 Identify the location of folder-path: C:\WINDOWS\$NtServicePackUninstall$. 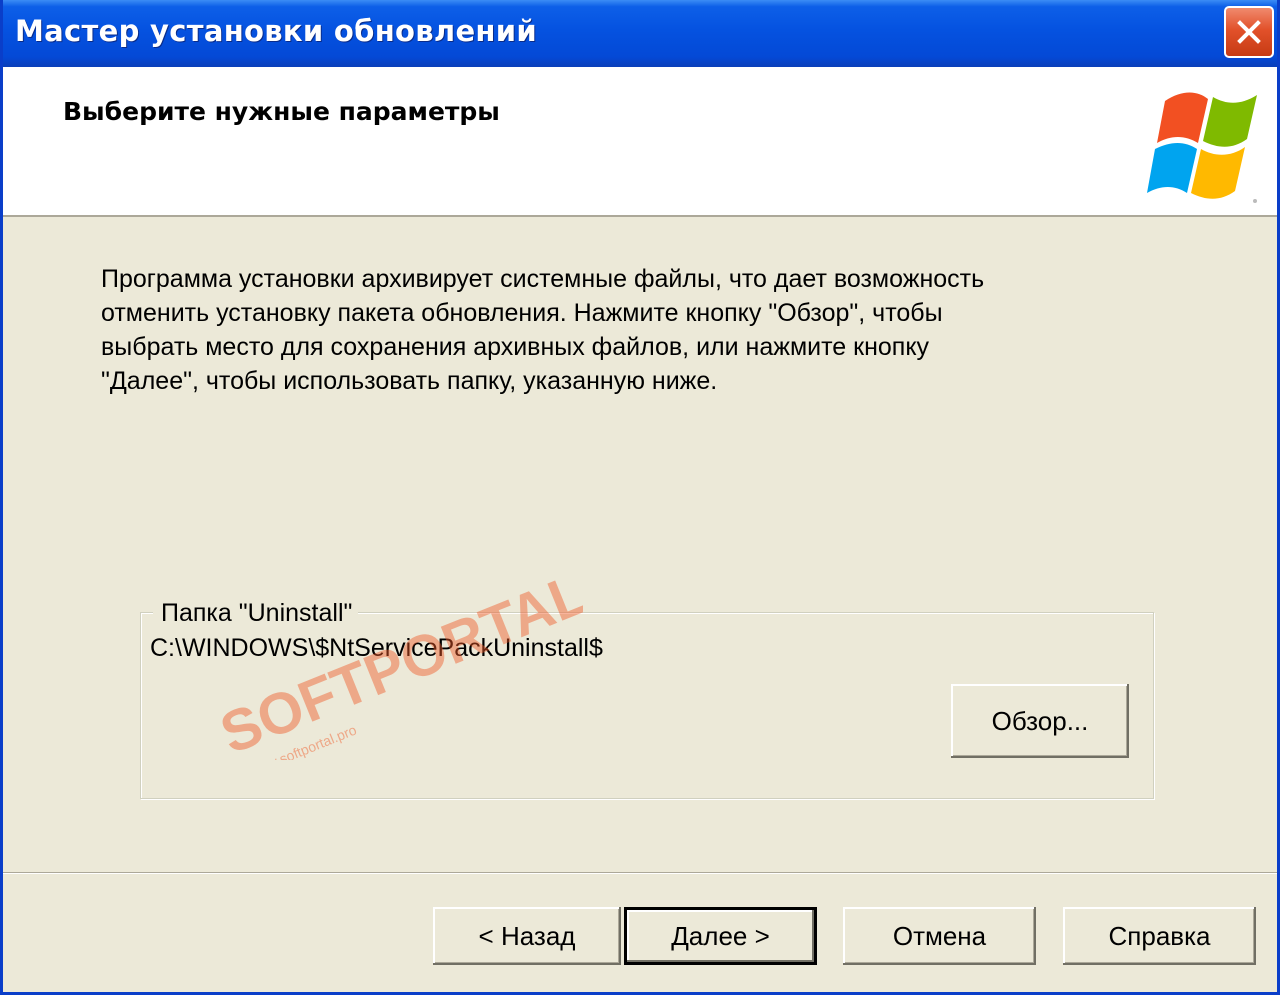
(376, 648).